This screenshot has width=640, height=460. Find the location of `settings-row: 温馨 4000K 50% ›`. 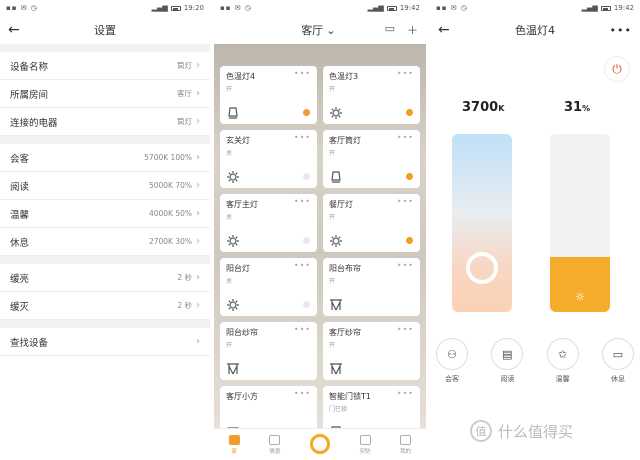

settings-row: 温馨 4000K 50% › is located at coordinates (105, 214).